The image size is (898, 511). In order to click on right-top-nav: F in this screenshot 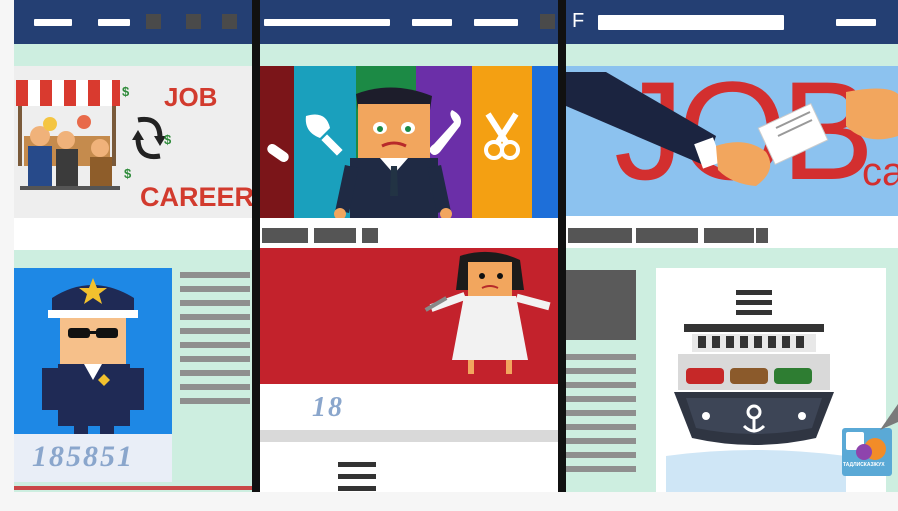, I will do `click(732, 22)`.